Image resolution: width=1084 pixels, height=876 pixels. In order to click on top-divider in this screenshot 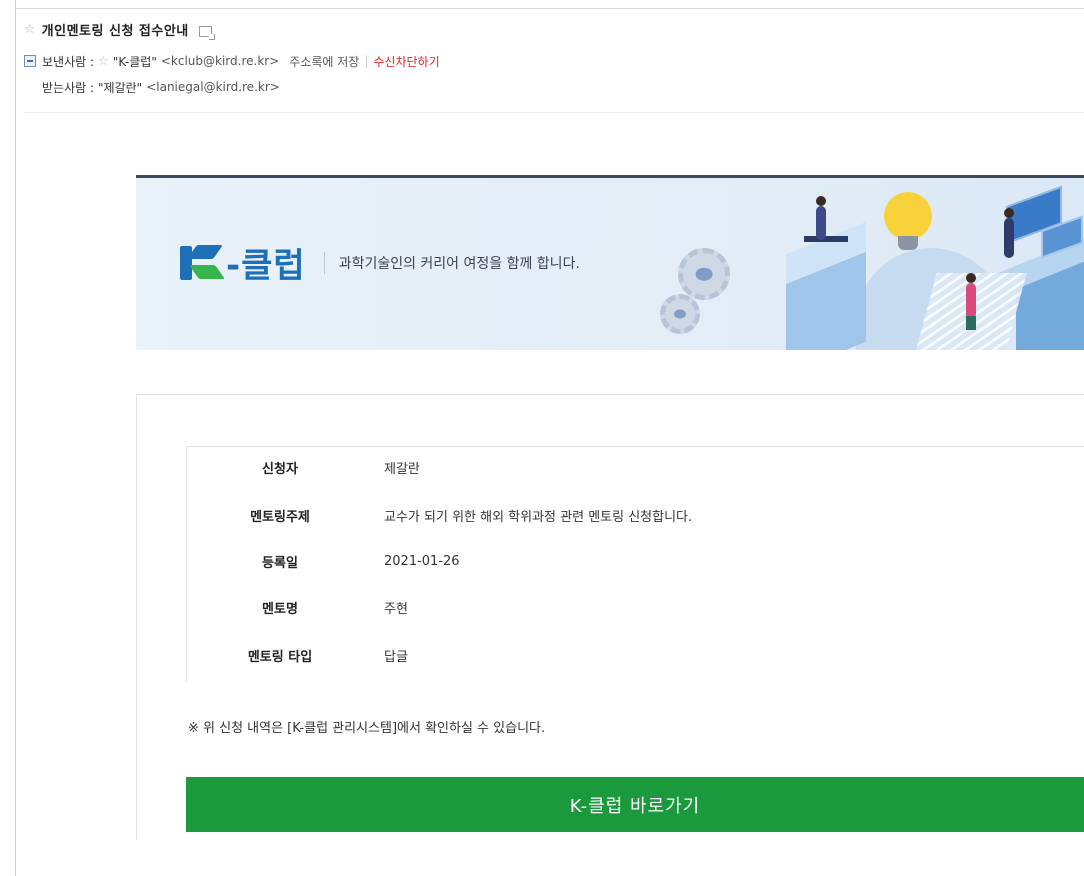, I will do `click(549, 8)`.